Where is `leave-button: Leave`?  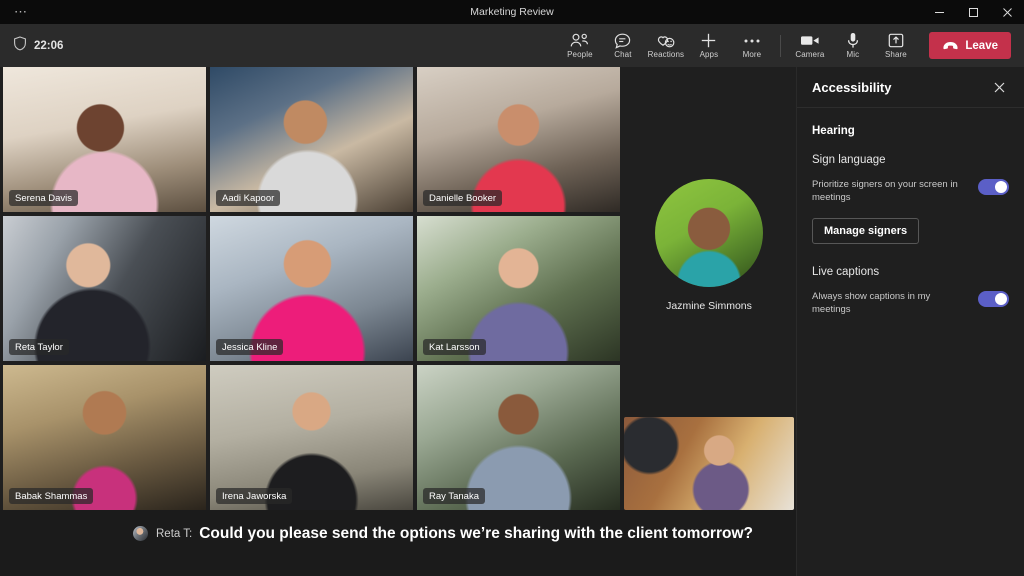
leave-button: Leave is located at coordinates (970, 45).